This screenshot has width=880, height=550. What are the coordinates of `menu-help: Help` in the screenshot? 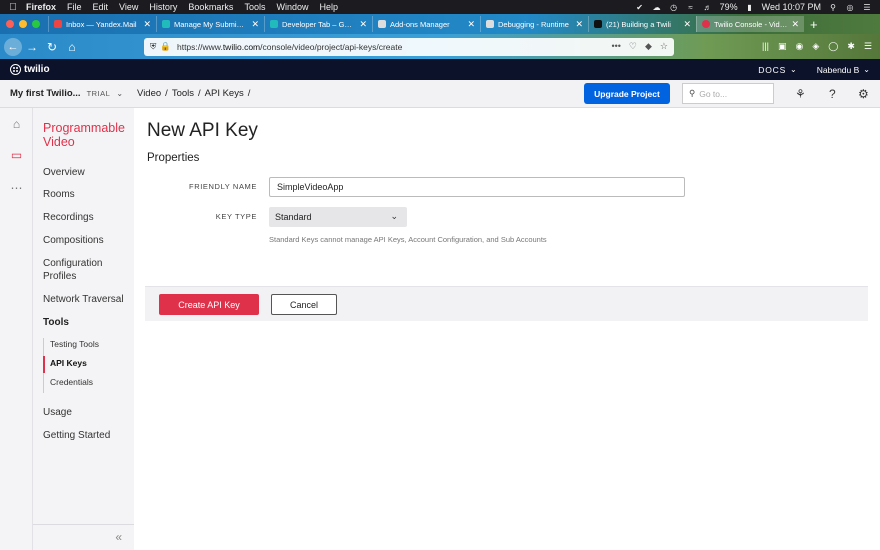 It's located at (328, 7).